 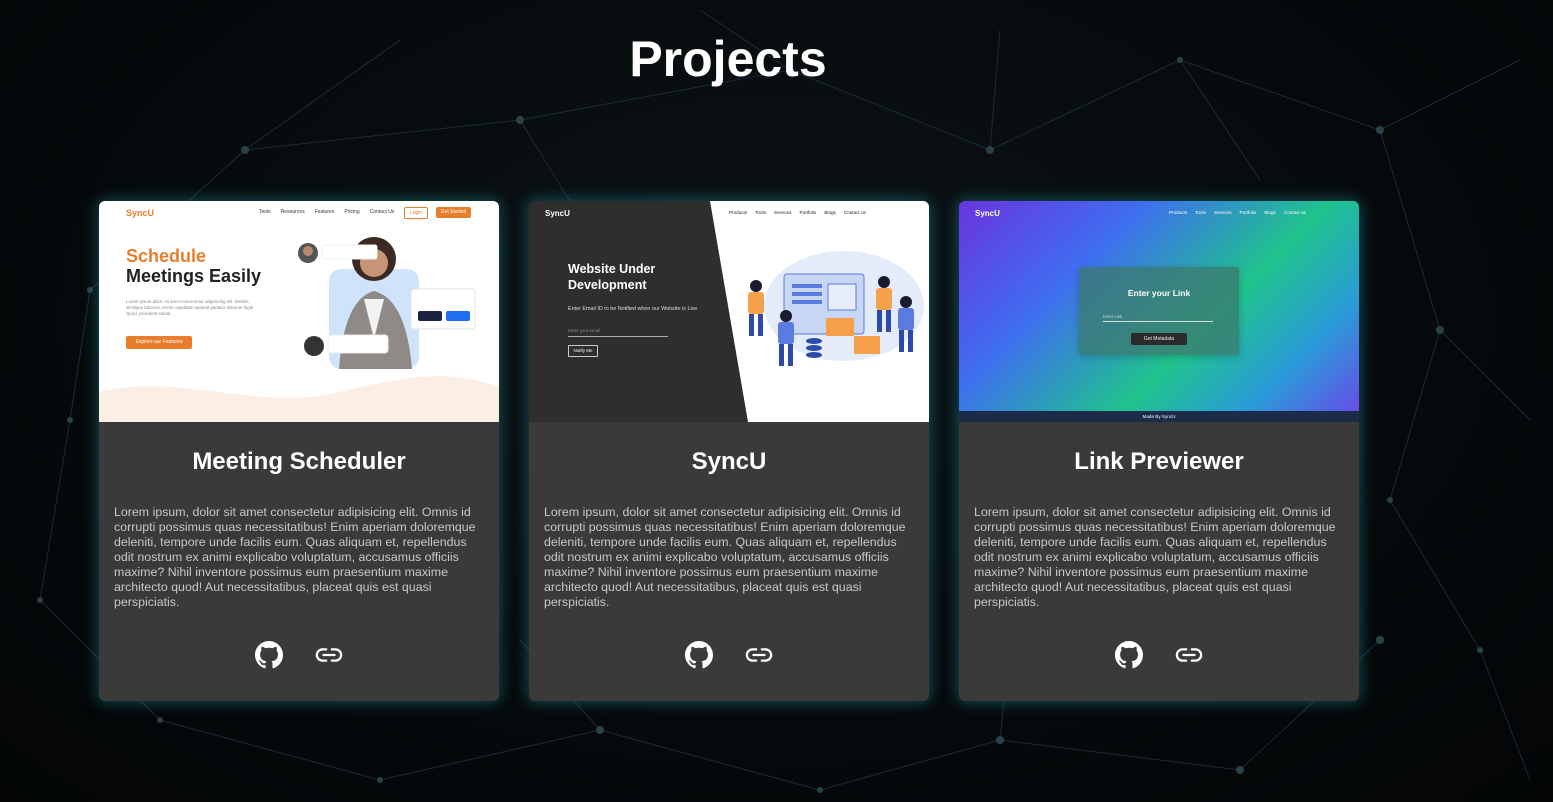 I want to click on preview-team-illustration, so click(x=836, y=308).